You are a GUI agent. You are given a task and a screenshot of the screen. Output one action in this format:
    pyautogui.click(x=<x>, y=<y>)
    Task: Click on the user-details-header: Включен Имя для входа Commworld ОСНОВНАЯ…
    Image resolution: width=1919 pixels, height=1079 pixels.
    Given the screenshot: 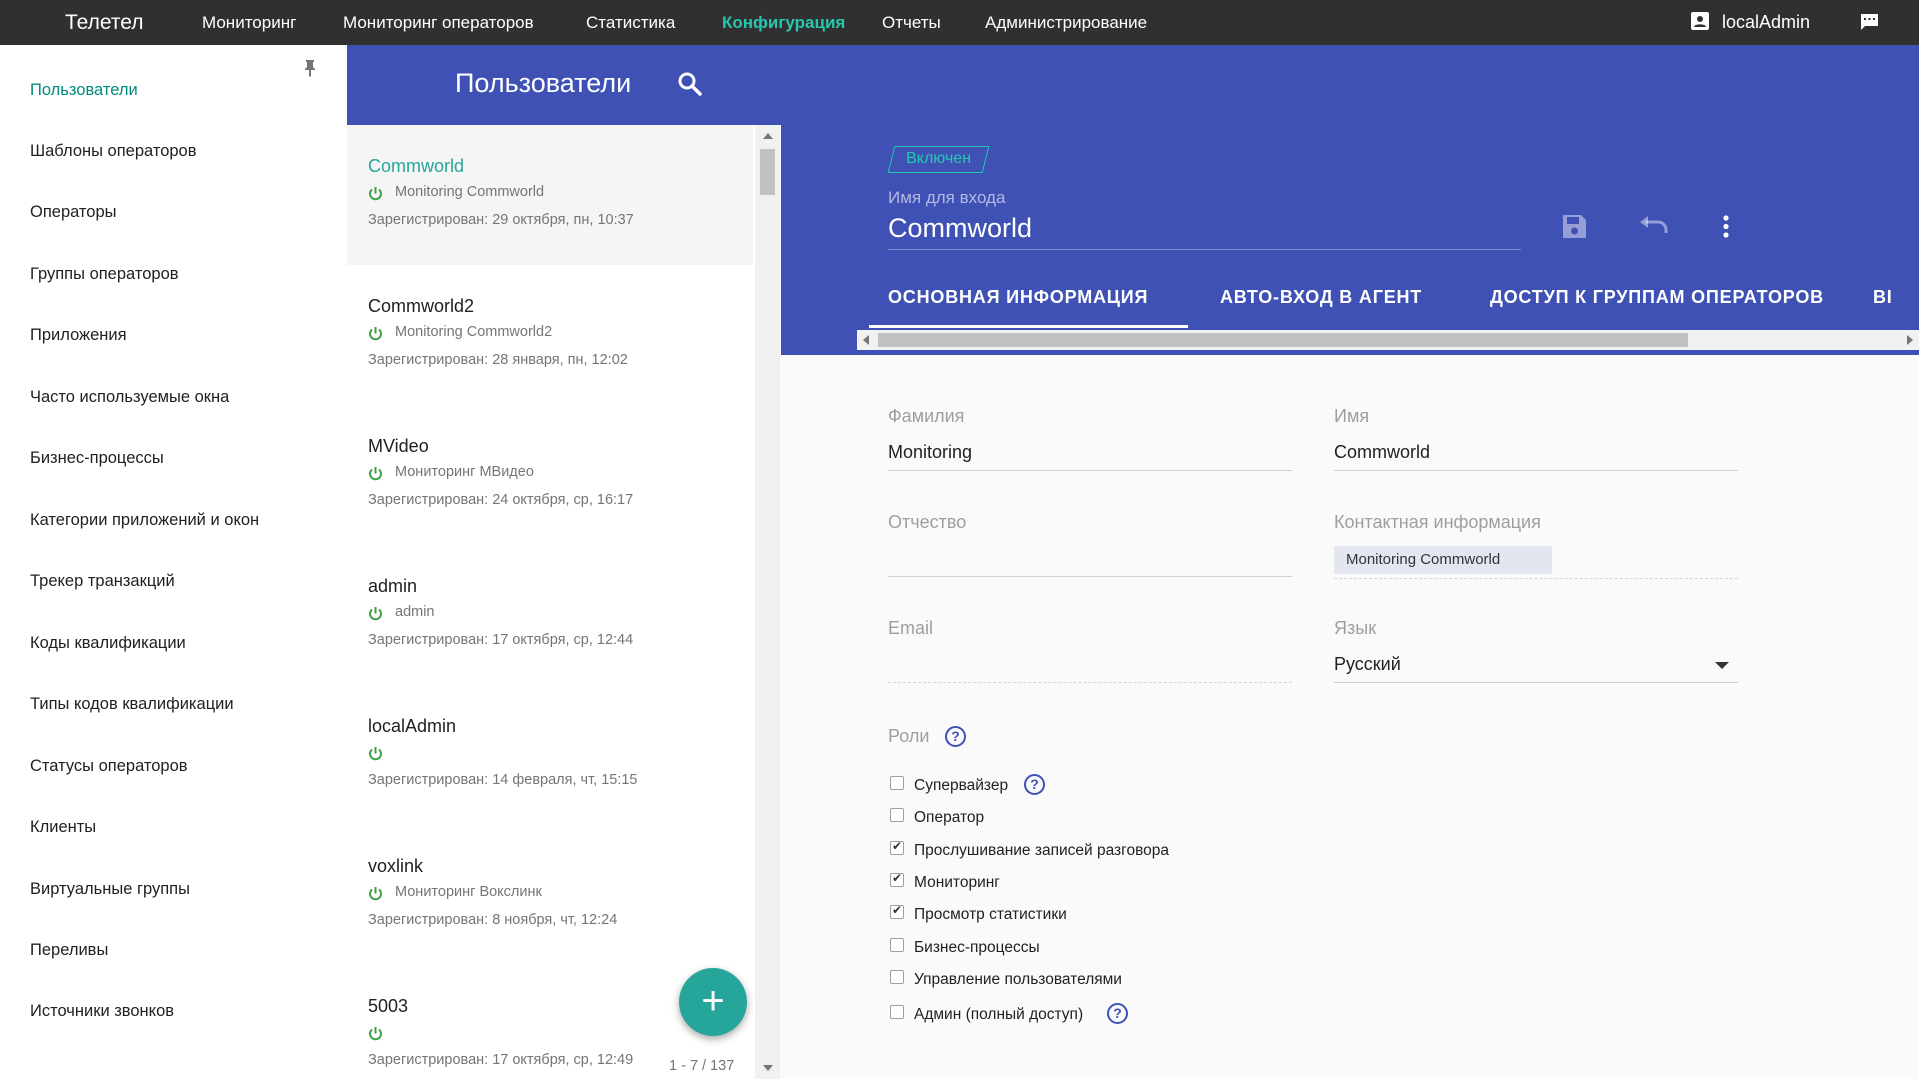 What is the action you would take?
    pyautogui.click(x=1350, y=240)
    